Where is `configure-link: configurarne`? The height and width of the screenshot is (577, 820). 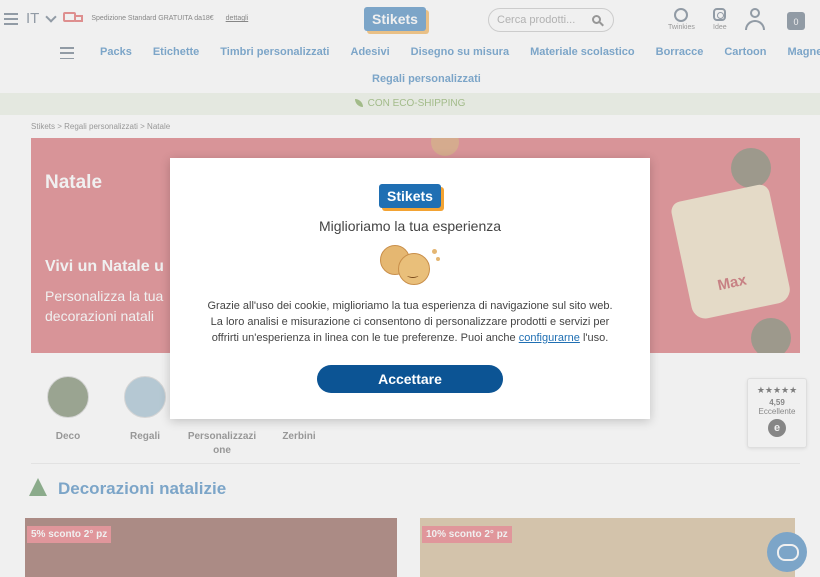
configure-link: configurarne is located at coordinates (549, 338).